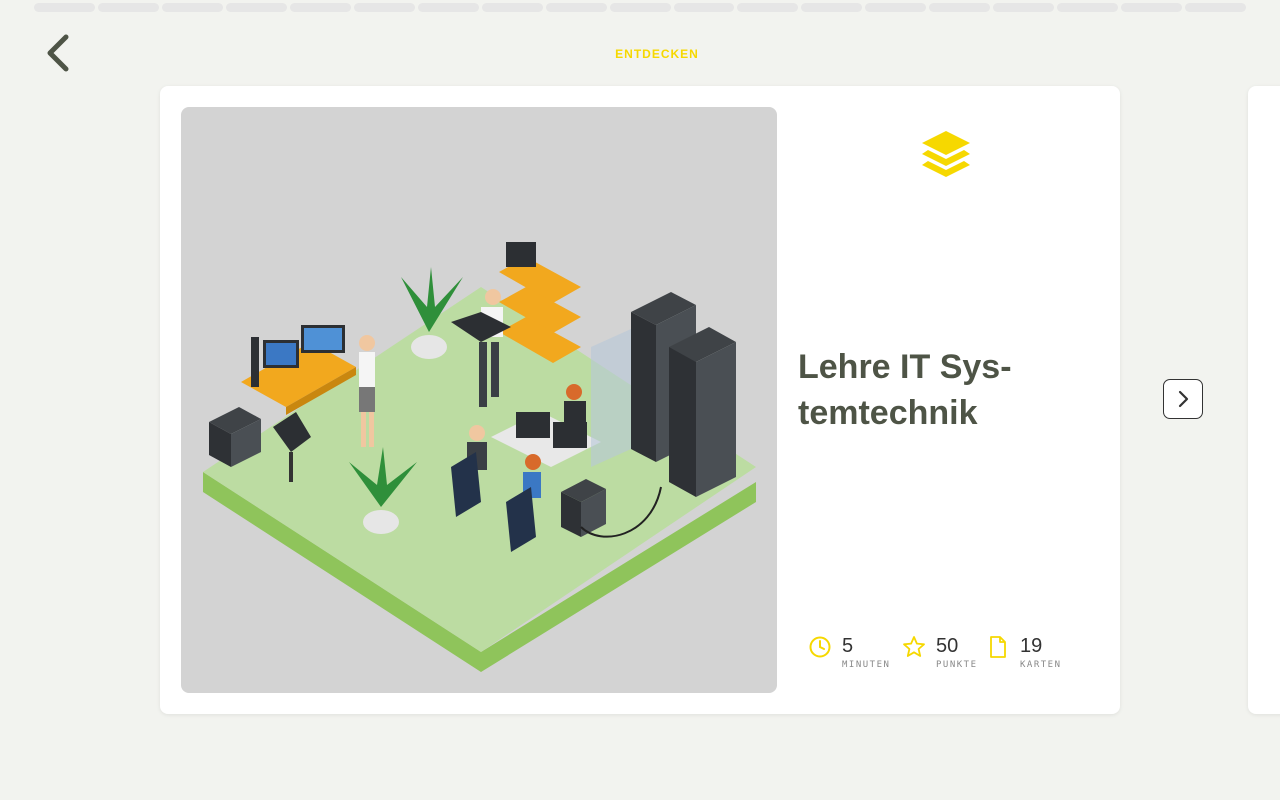 This screenshot has height=800, width=1280. What do you see at coordinates (1031, 646) in the screenshot?
I see `stat-cards-value: 19` at bounding box center [1031, 646].